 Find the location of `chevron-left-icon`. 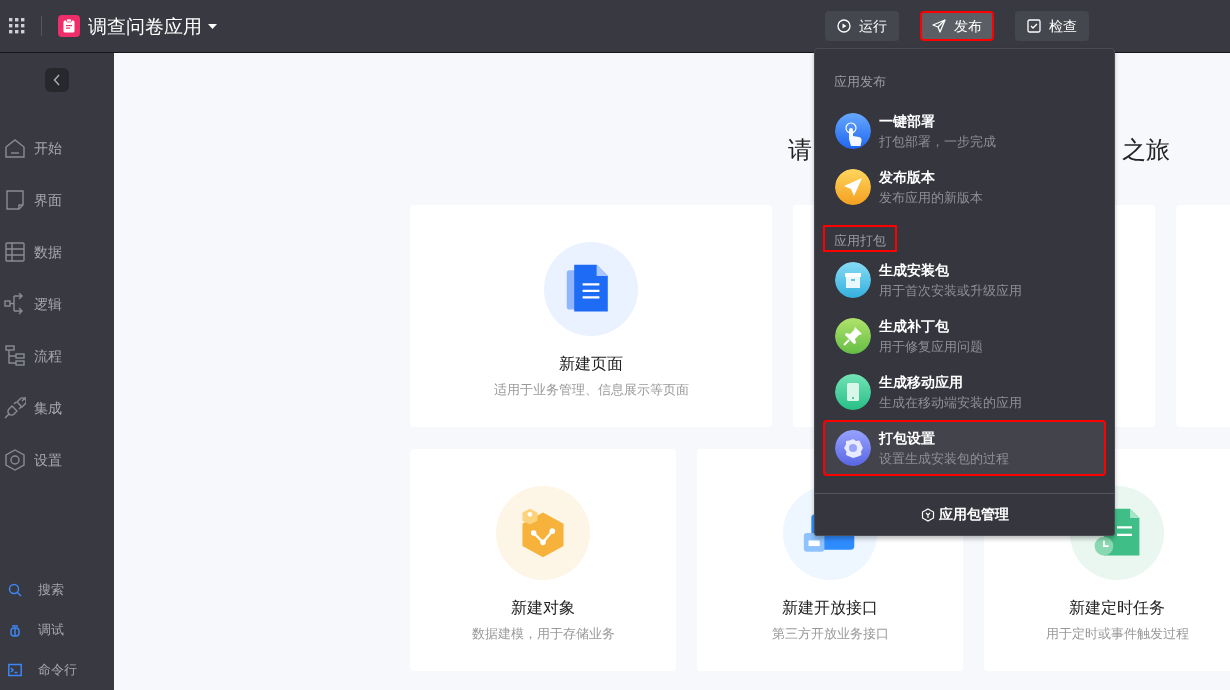

chevron-left-icon is located at coordinates (57, 80).